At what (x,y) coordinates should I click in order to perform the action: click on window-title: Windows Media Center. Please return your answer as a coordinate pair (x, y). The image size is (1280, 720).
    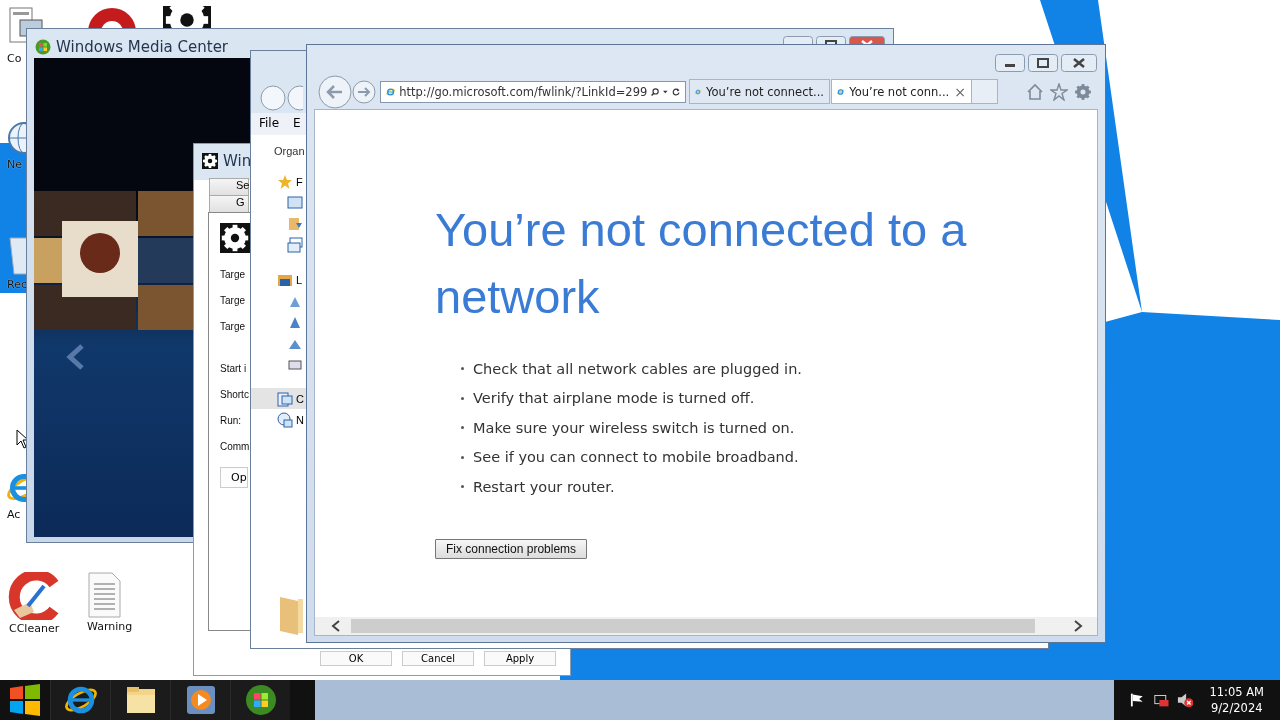
    Looking at the image, I should click on (142, 47).